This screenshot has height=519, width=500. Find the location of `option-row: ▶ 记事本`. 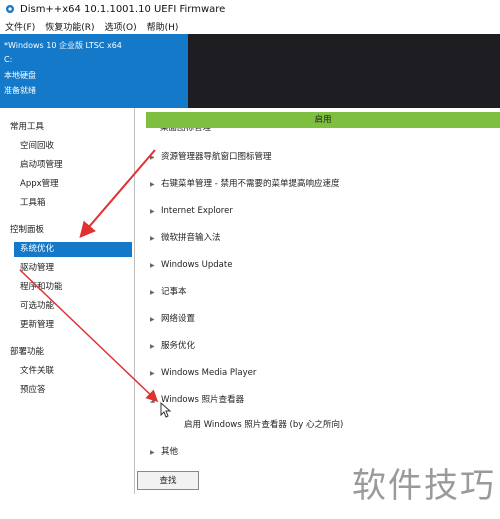

option-row: ▶ 记事本 is located at coordinates (168, 292).